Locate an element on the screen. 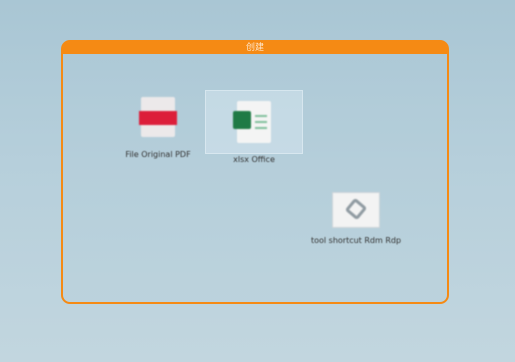 This screenshot has height=362, width=515. desktop-icon-label: tool shortcut Rdm Rdp is located at coordinates (356, 240).